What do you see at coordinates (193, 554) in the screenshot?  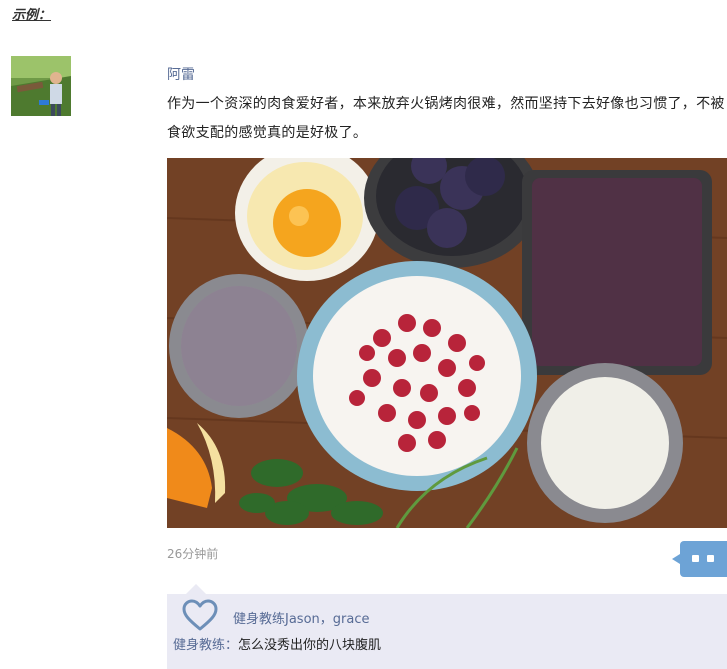 I see `post-timestamp: 26分钟前` at bounding box center [193, 554].